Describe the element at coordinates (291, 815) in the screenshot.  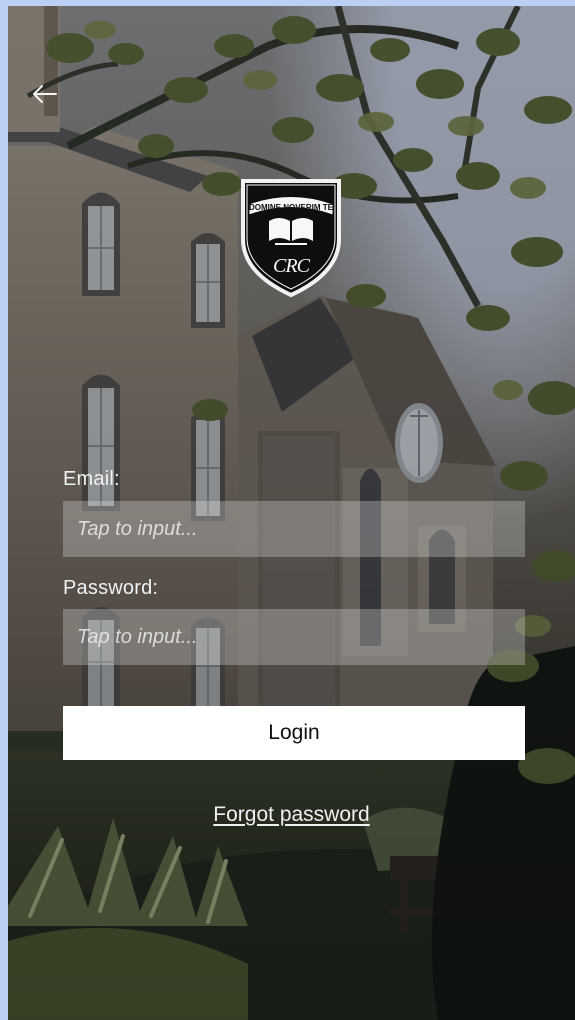
I see `forgot-password-link: Forgot password` at that location.